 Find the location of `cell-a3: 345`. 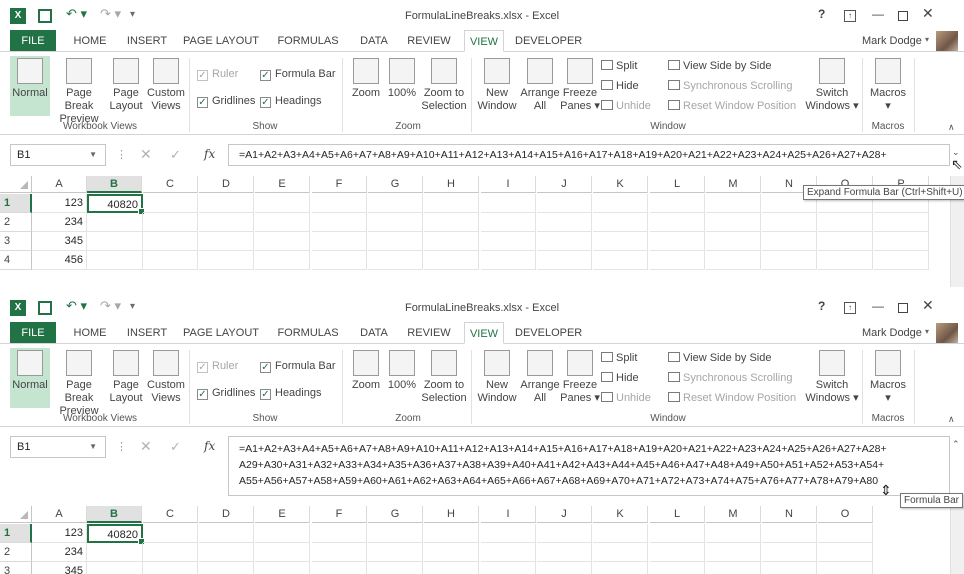

cell-a3: 345 is located at coordinates (59, 568).